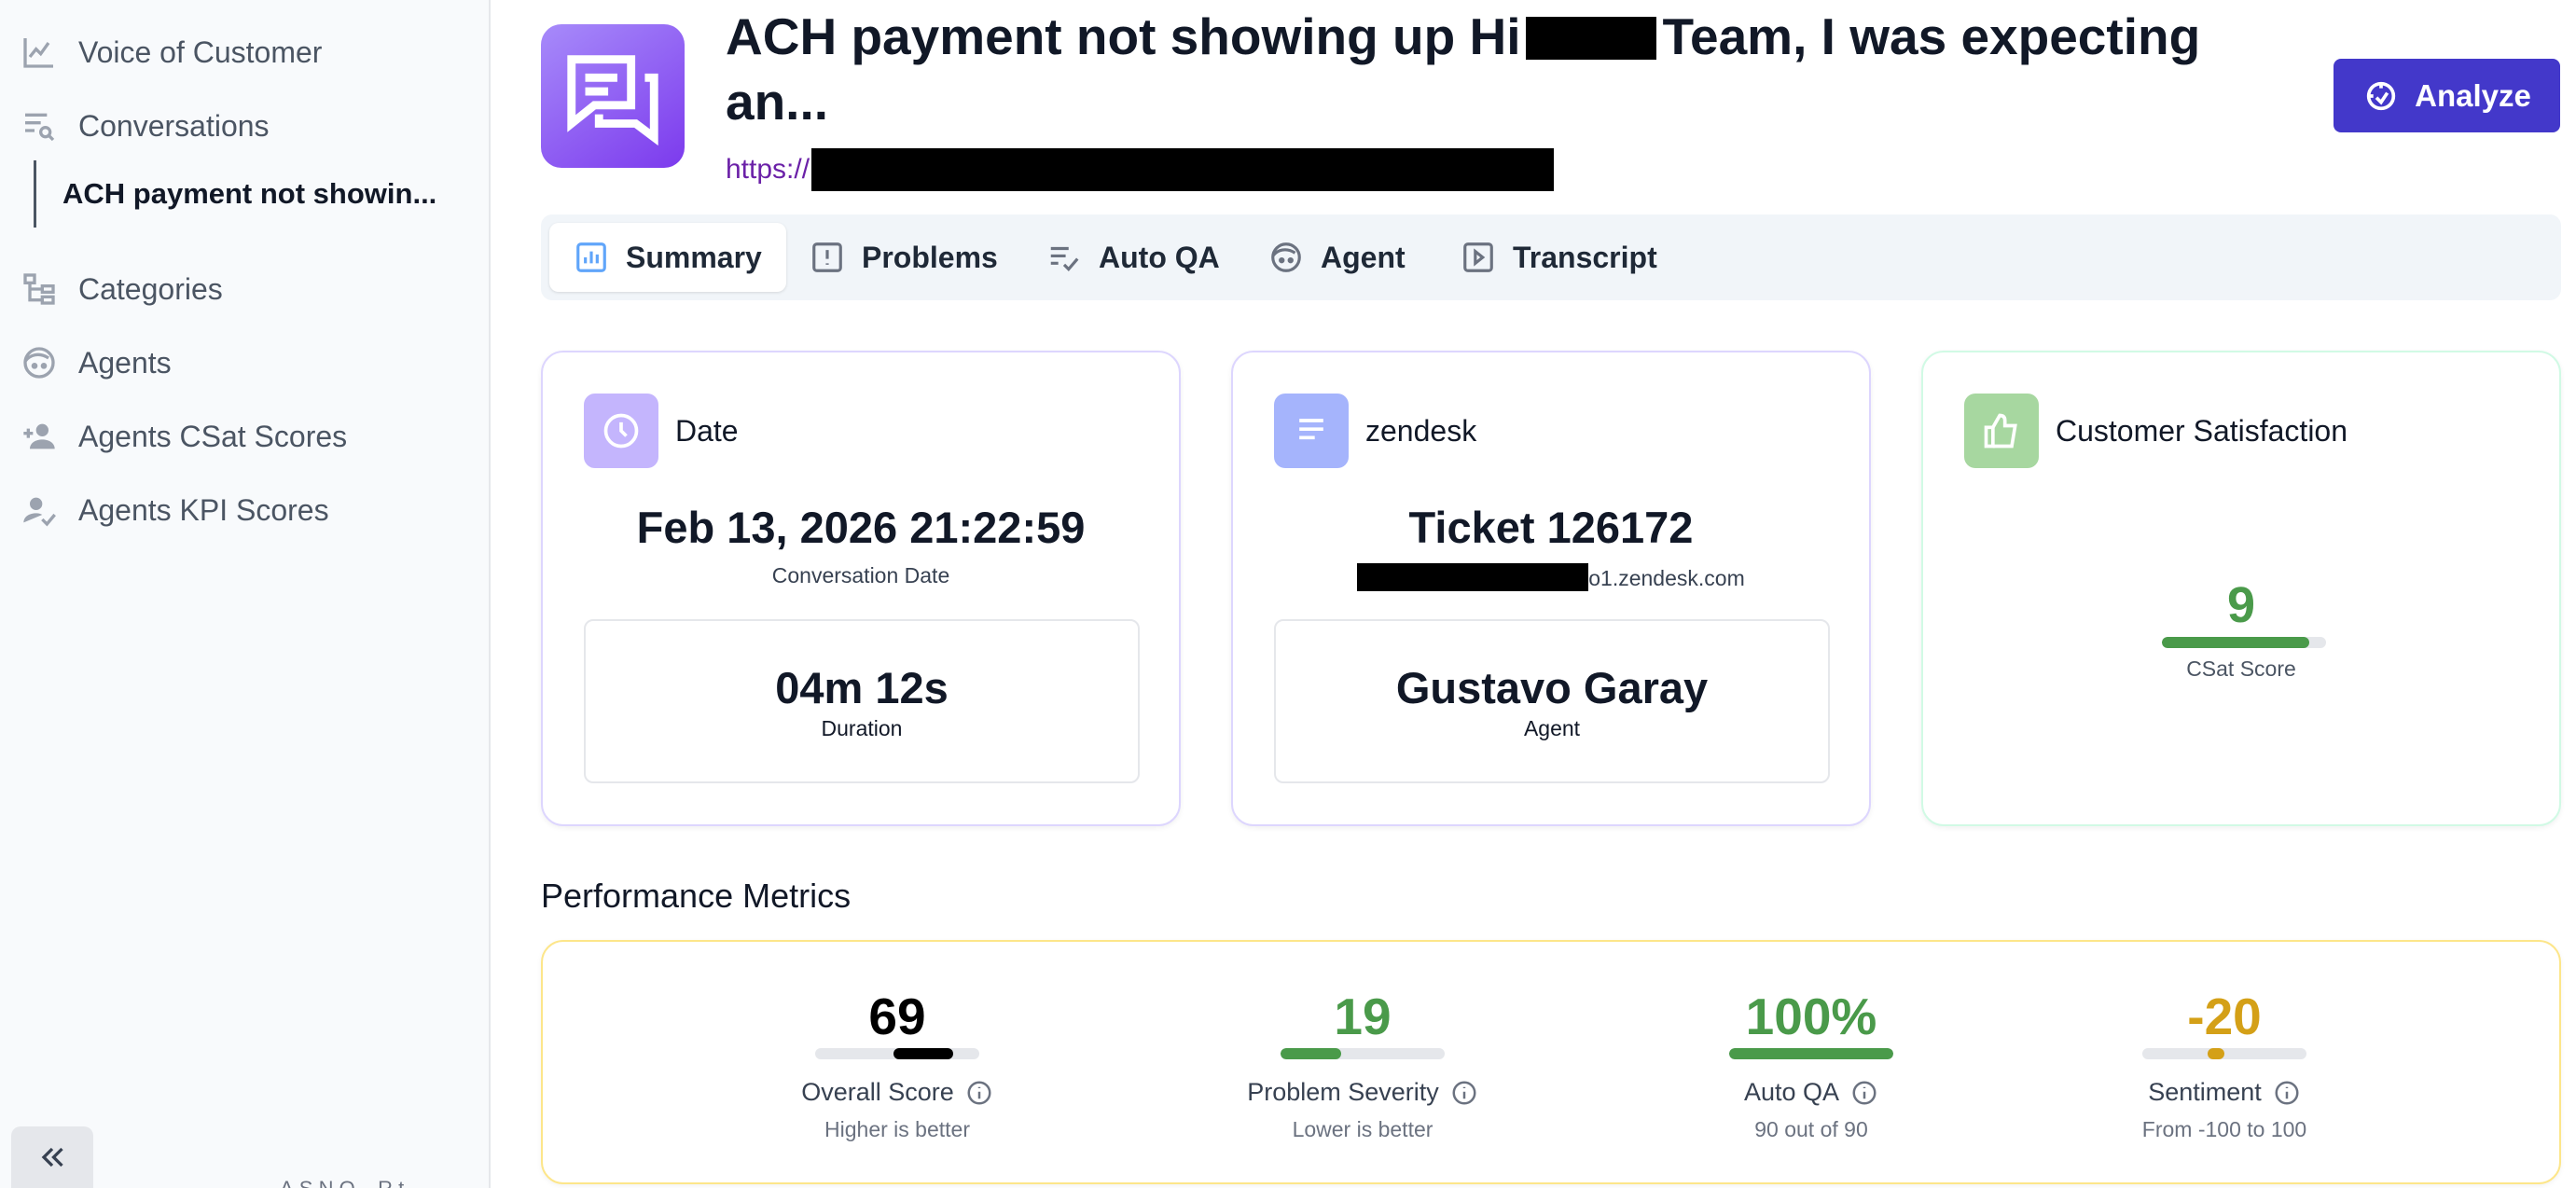  I want to click on metric-label: Problem Severity, so click(1362, 1093).